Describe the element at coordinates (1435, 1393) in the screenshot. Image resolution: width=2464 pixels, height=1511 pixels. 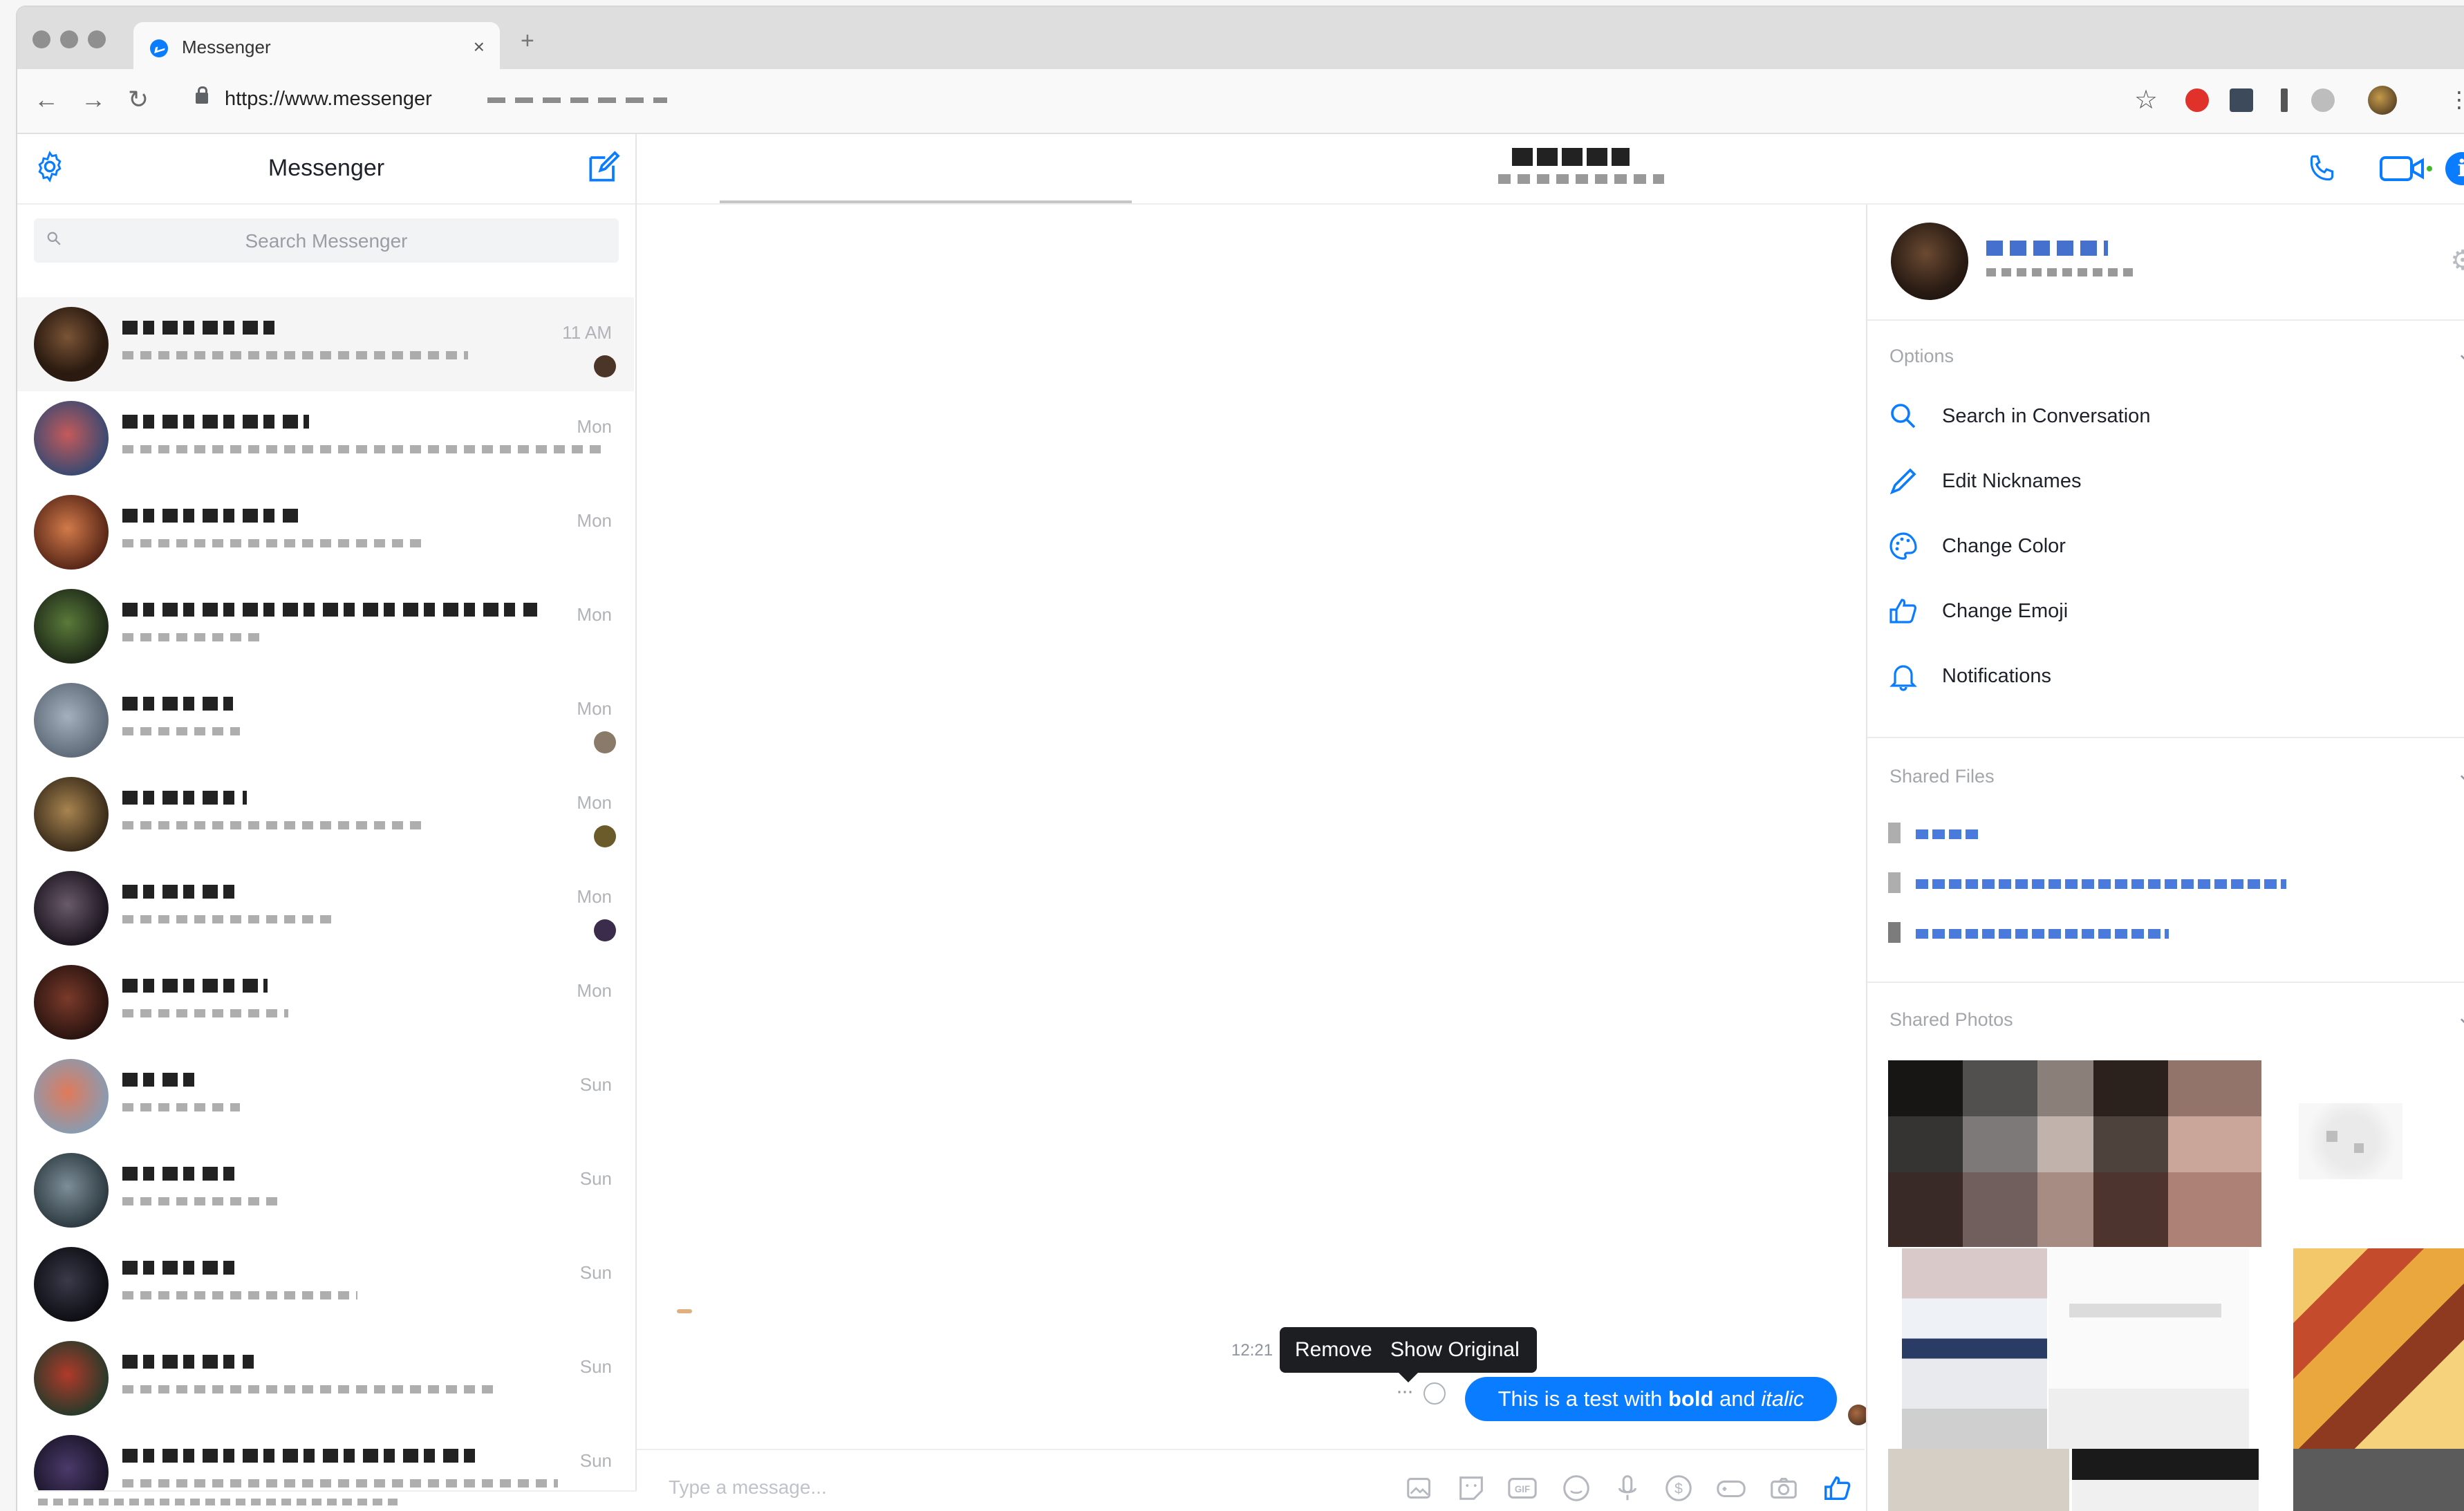
I see `react-emoji-icon` at that location.